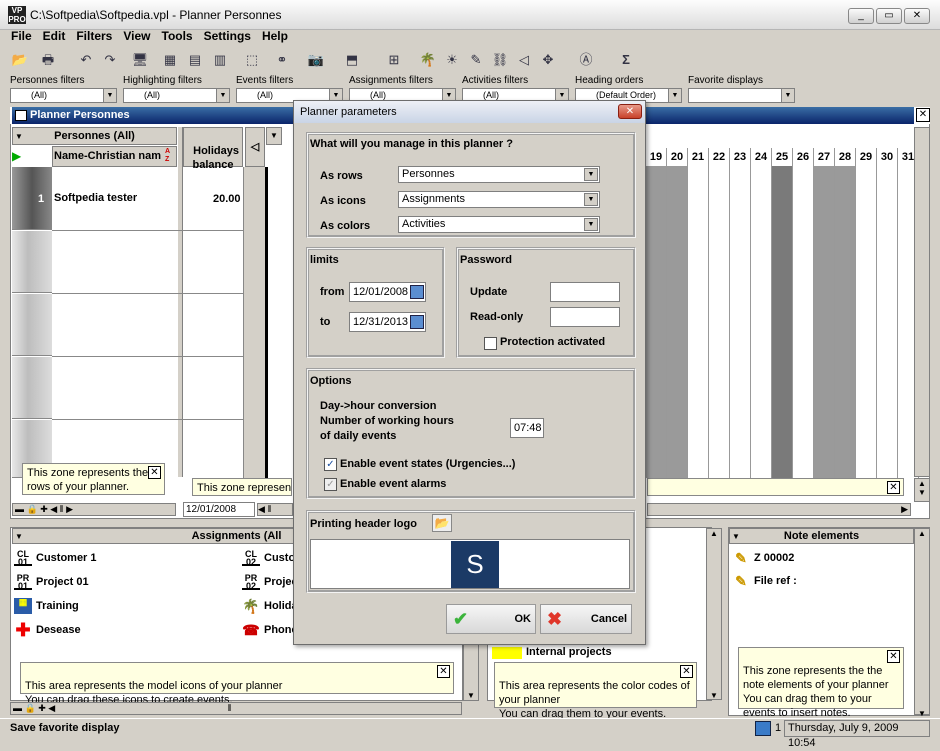 The width and height of the screenshot is (940, 751). What do you see at coordinates (917, 16) in the screenshot?
I see `close-button: ✕` at bounding box center [917, 16].